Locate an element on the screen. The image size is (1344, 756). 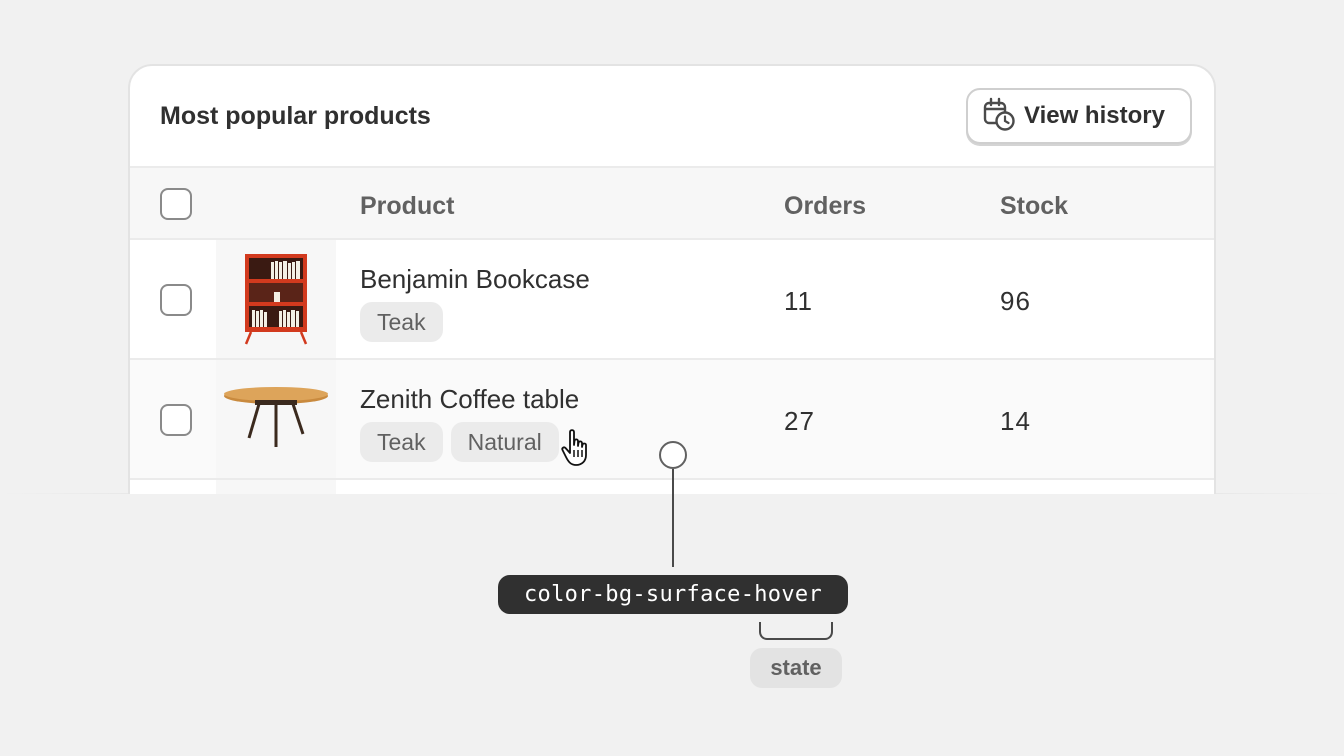
orders-value: 11 is located at coordinates (798, 301).